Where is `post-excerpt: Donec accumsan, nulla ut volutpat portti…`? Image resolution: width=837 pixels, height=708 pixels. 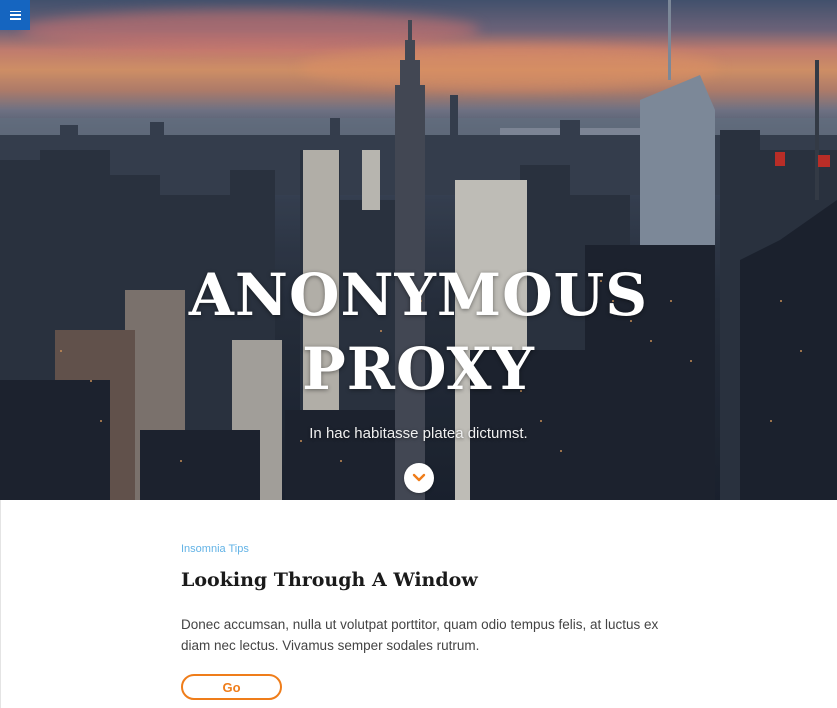
post-excerpt: Donec accumsan, nulla ut volutpat portti… is located at coordinates (420, 635).